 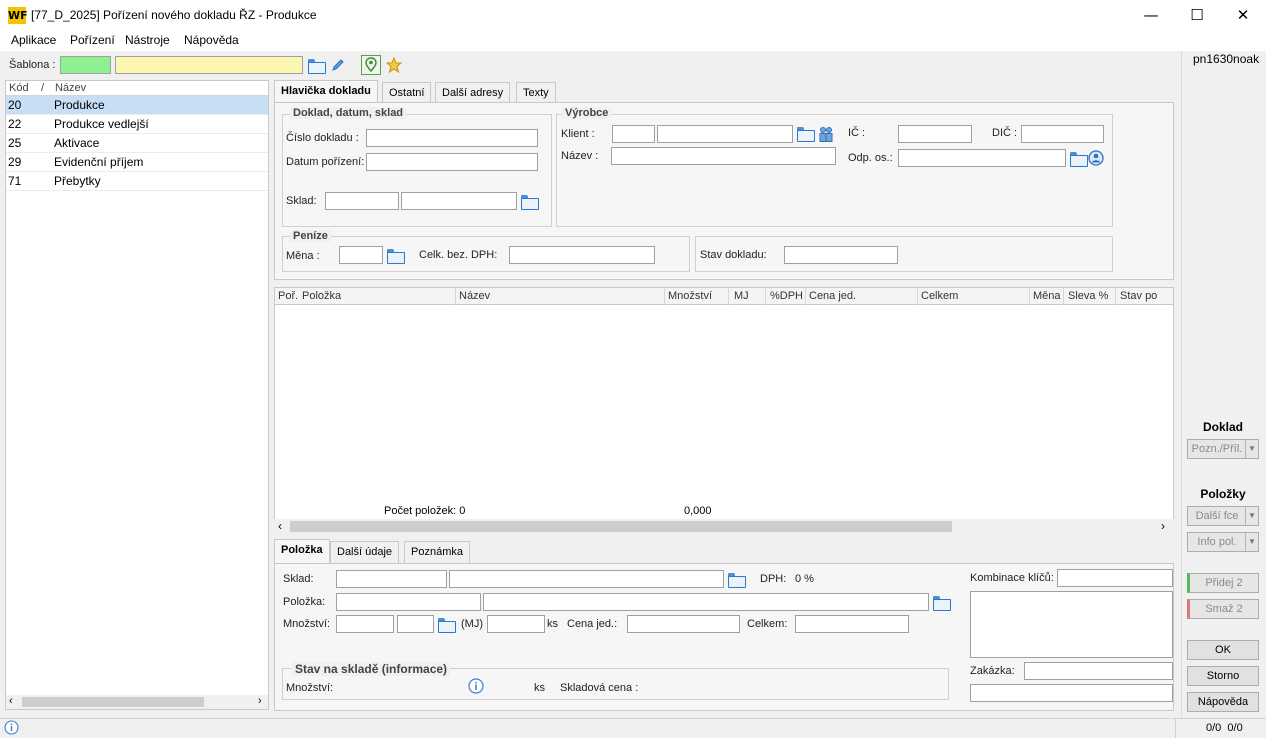 I want to click on menu-aplikace: Aplikace, so click(x=33, y=40).